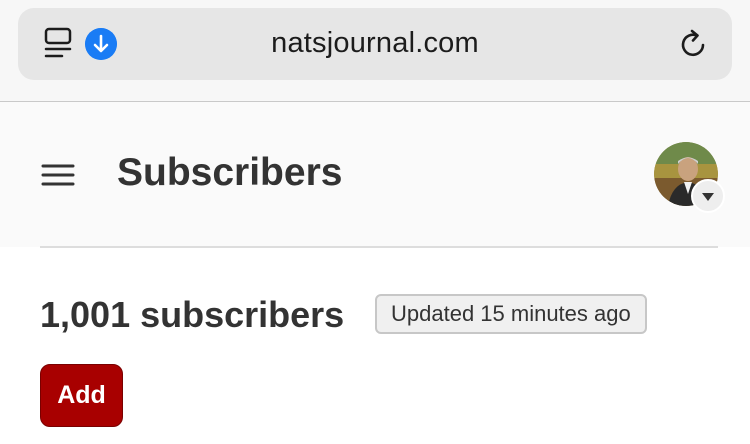  I want to click on page-title: Subscribers, so click(230, 172).